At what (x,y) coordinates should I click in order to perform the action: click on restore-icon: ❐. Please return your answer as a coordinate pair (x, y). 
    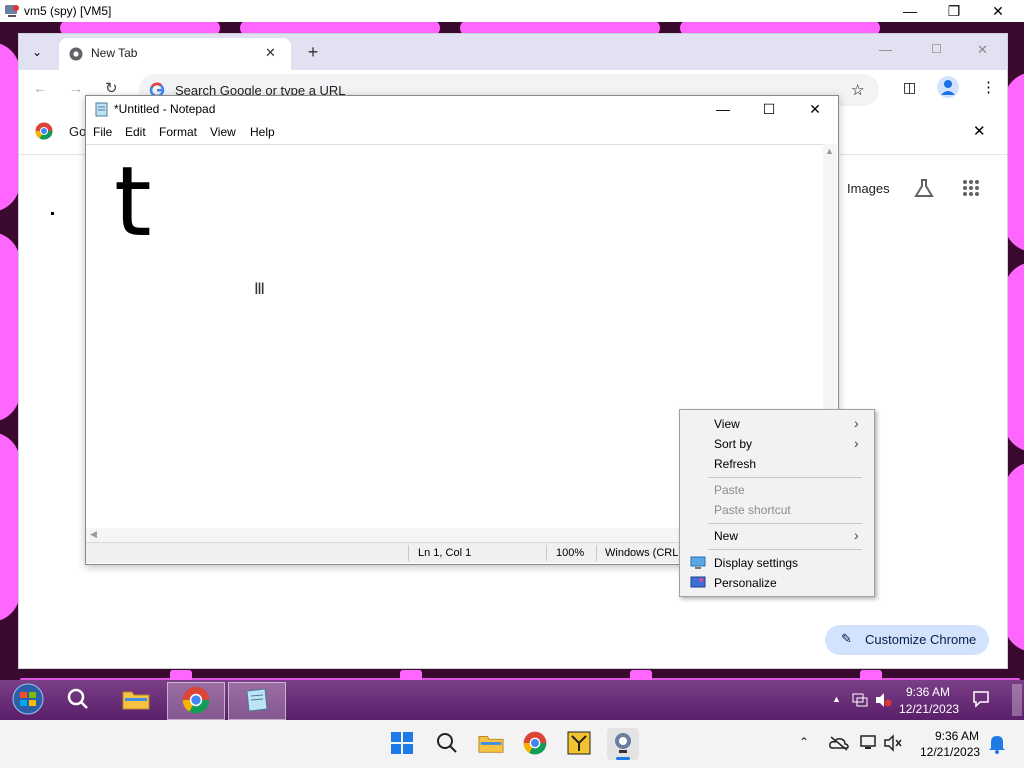
    Looking at the image, I should click on (954, 10).